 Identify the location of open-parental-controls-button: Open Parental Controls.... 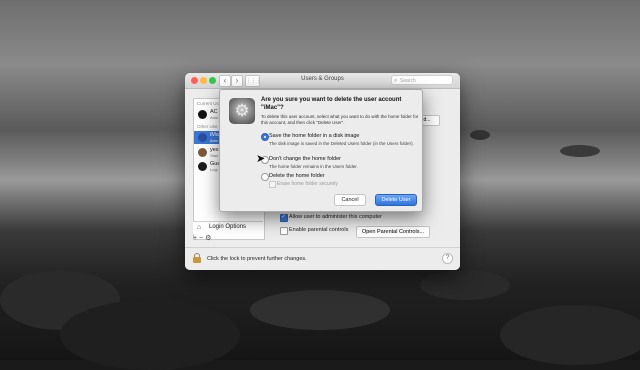
(393, 232).